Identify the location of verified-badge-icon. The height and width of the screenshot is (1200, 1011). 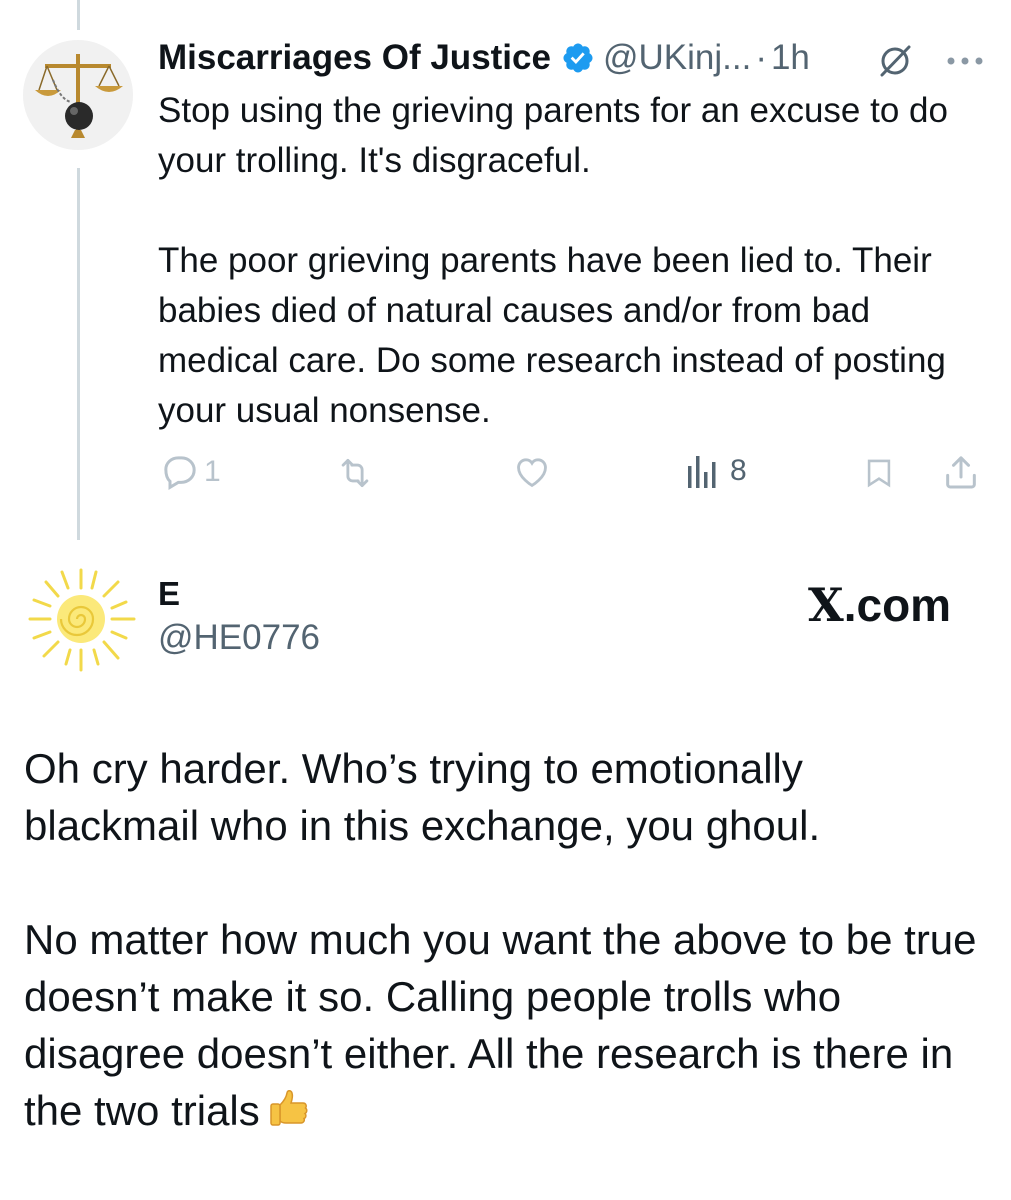
(578, 58).